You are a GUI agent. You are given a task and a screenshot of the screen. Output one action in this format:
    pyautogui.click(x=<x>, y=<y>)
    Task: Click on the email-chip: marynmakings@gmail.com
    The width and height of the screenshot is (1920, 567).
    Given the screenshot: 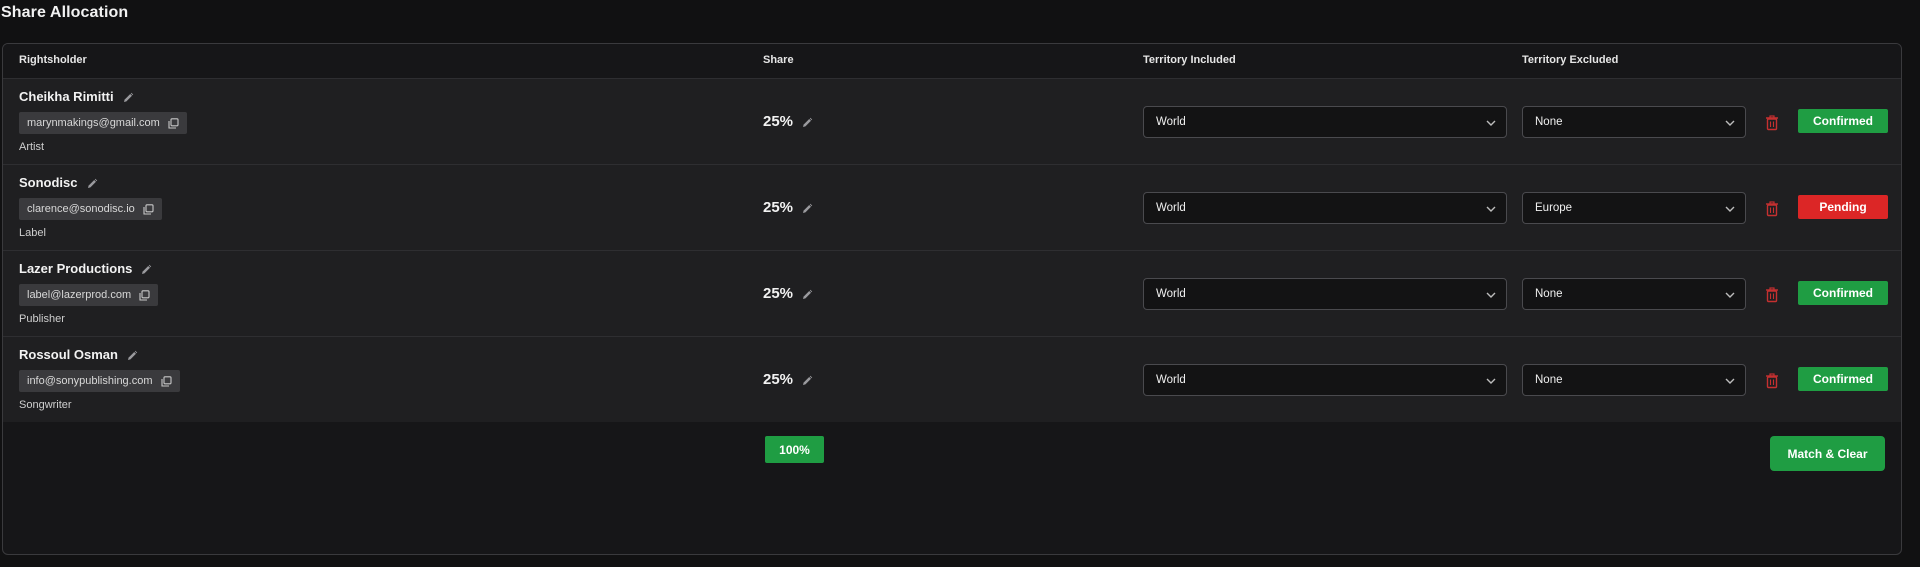 What is the action you would take?
    pyautogui.click(x=103, y=123)
    